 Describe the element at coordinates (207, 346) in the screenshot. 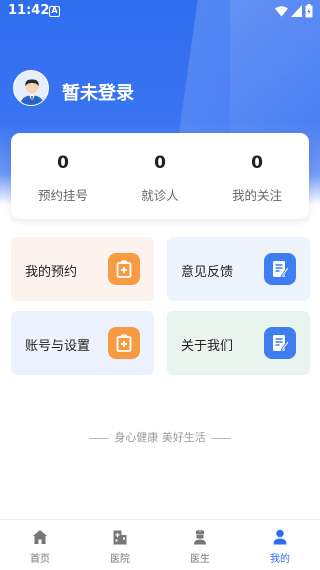

I see `menu-label: 关于我们` at that location.